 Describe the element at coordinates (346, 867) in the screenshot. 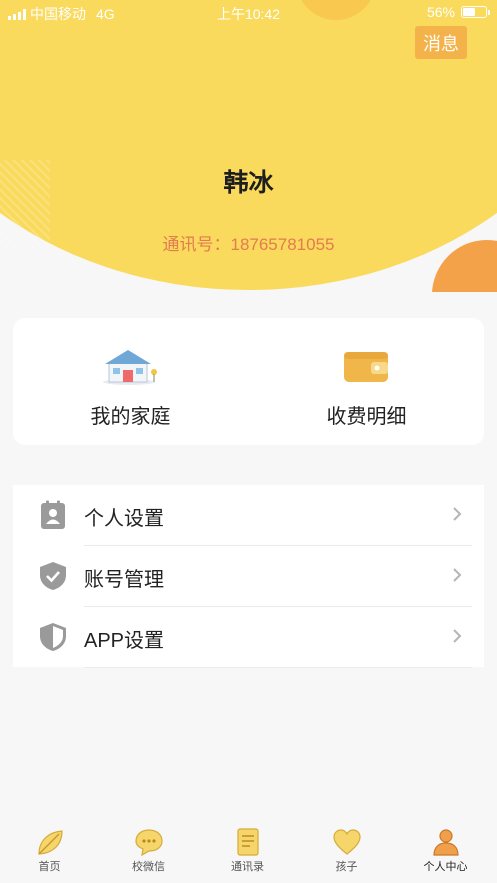

I see `tab-children-label: 孩子` at that location.